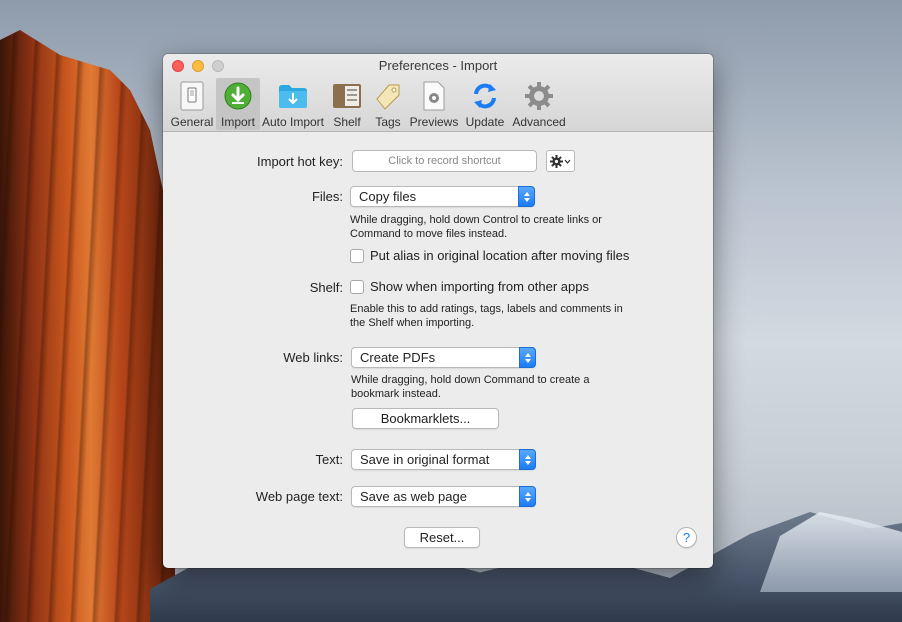 The width and height of the screenshot is (902, 622). I want to click on weblinks-popup: Create PDFs, so click(443, 357).